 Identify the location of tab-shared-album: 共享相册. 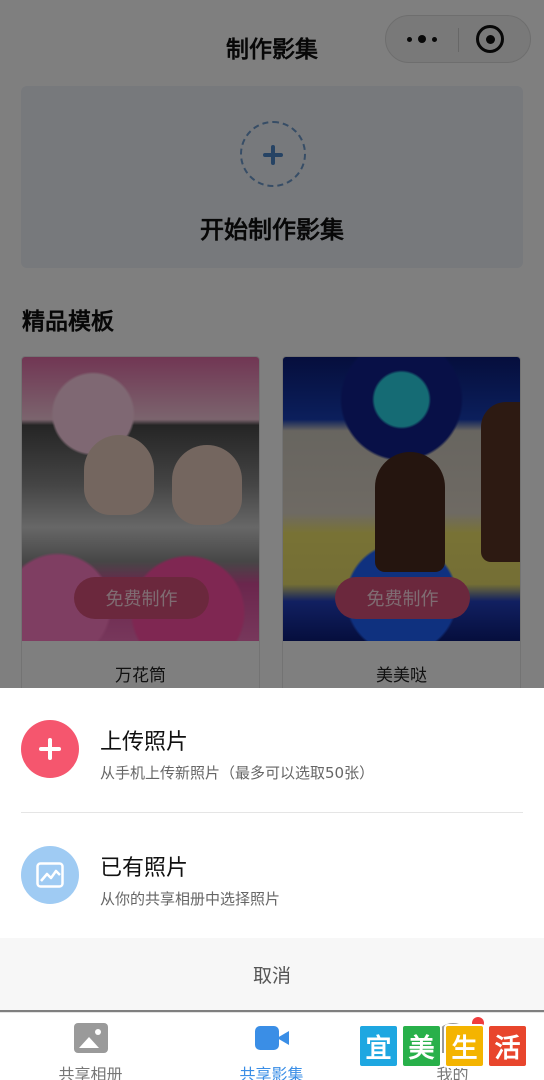
(90, 1046).